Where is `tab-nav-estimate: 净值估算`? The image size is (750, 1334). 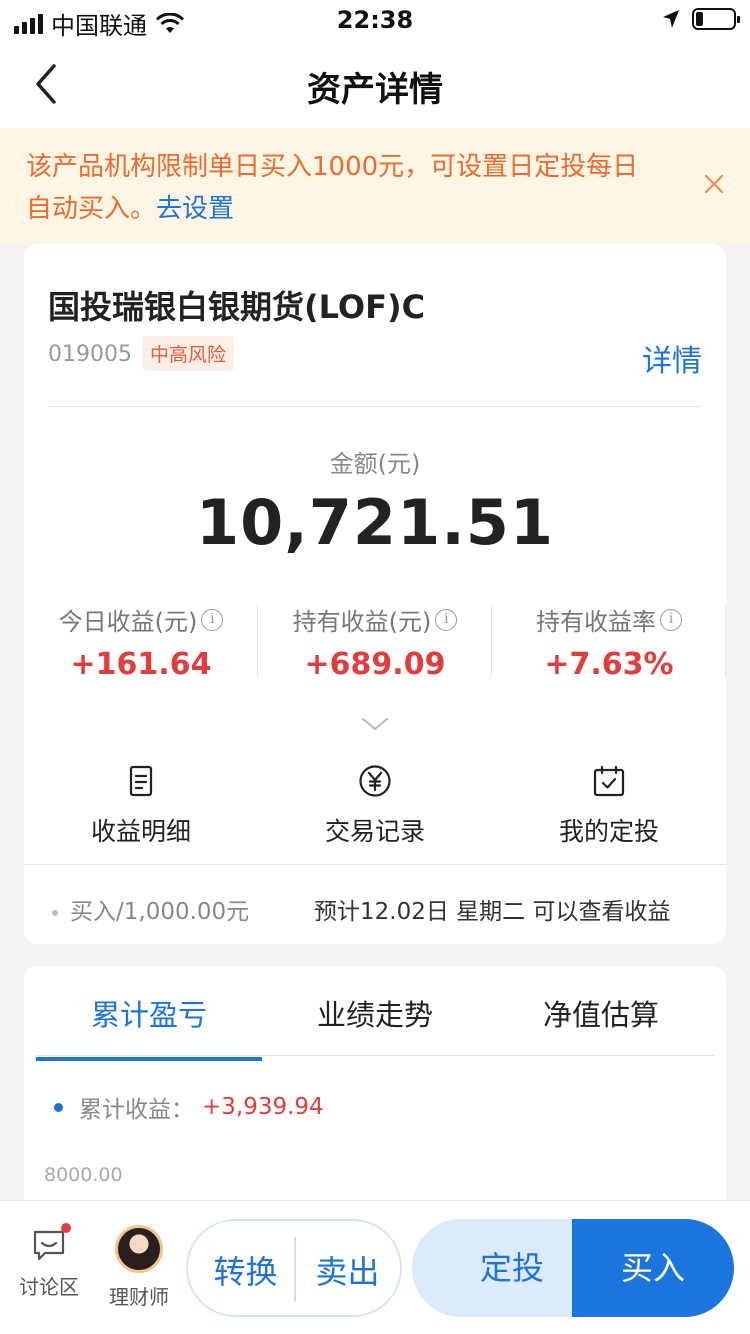 tab-nav-estimate: 净值估算 is located at coordinates (601, 1013).